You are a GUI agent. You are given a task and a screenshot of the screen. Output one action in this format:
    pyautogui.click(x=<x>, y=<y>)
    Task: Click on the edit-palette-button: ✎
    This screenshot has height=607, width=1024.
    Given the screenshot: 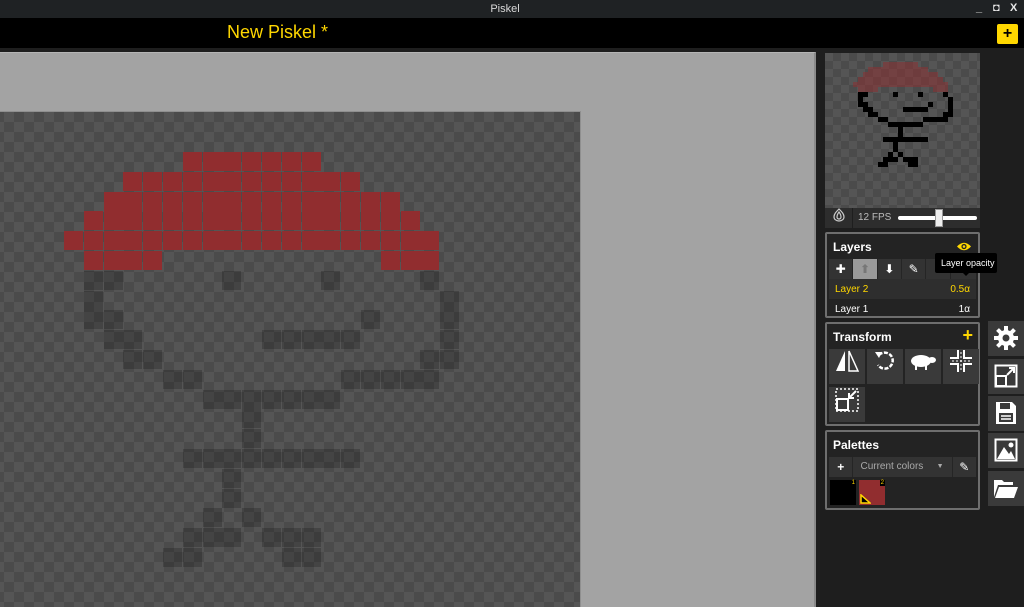 What is the action you would take?
    pyautogui.click(x=964, y=467)
    